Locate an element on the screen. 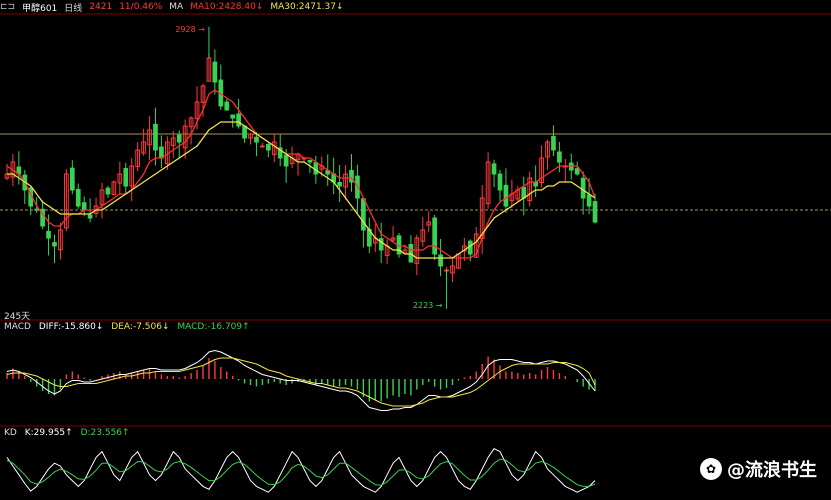 The height and width of the screenshot is (500, 831). kd-k-value: K:29.955↑ is located at coordinates (48, 433).